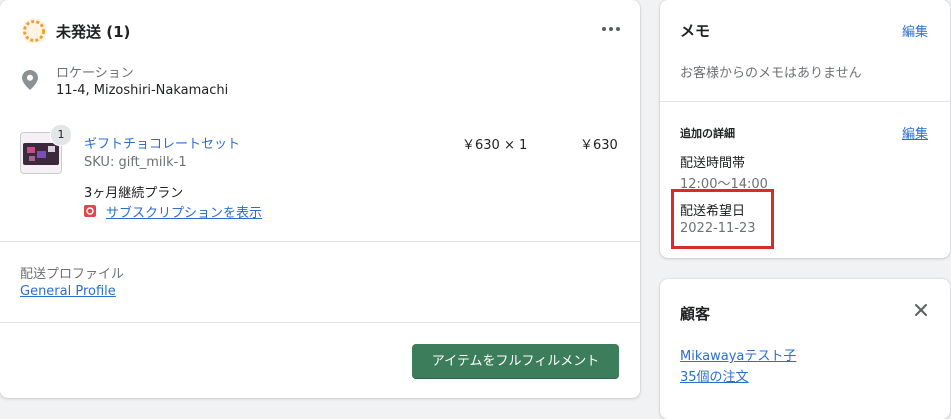 This screenshot has height=419, width=951. I want to click on card-title: 未発送 (1), so click(93, 32).